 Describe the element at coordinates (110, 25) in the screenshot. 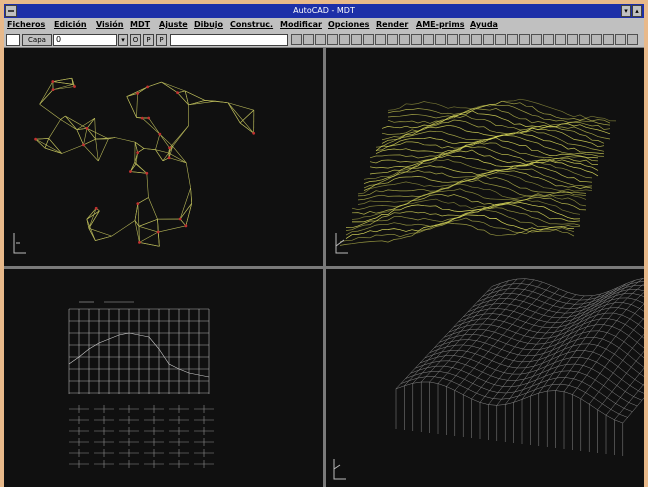

I see `menu-vision: Visión` at that location.